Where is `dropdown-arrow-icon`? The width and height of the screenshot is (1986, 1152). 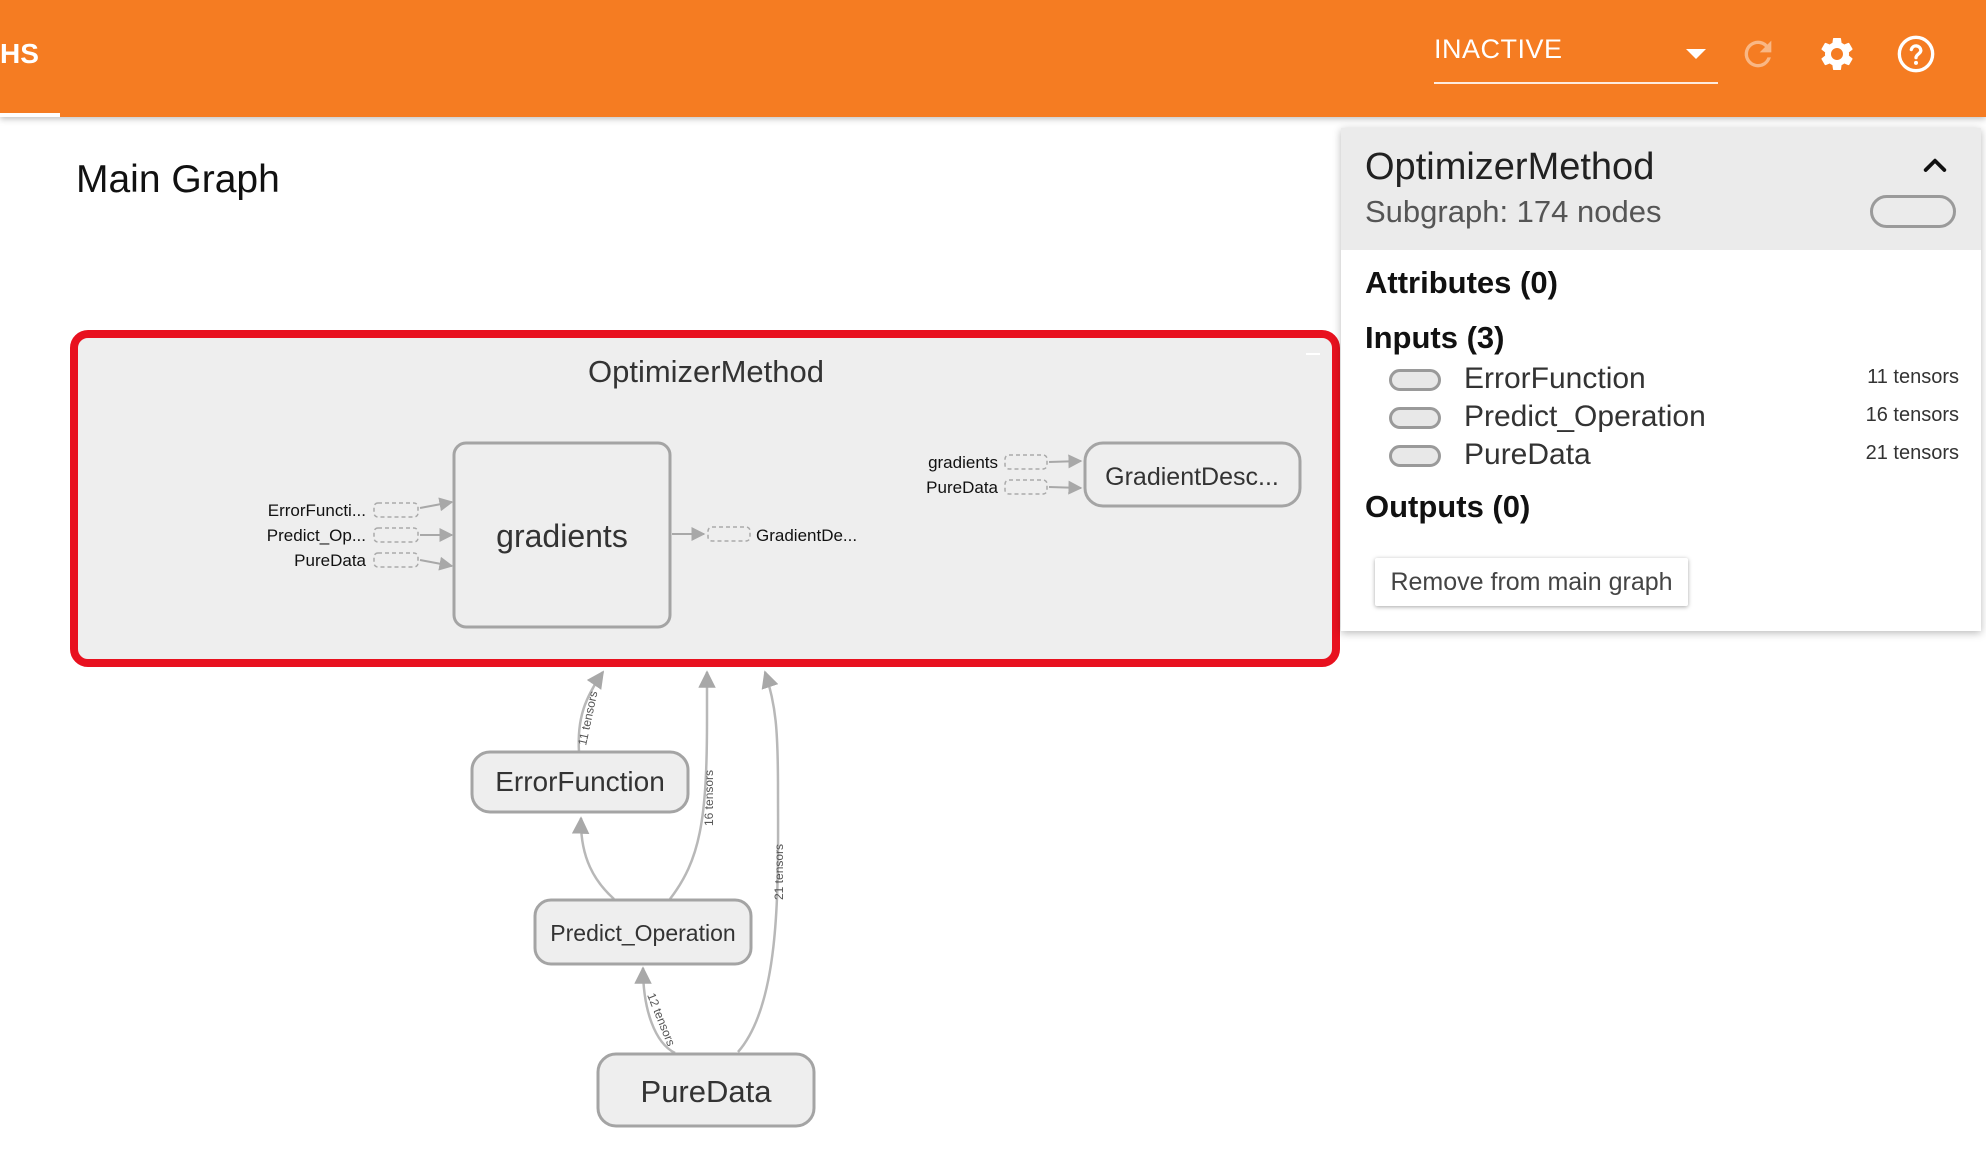
dropdown-arrow-icon is located at coordinates (1696, 54).